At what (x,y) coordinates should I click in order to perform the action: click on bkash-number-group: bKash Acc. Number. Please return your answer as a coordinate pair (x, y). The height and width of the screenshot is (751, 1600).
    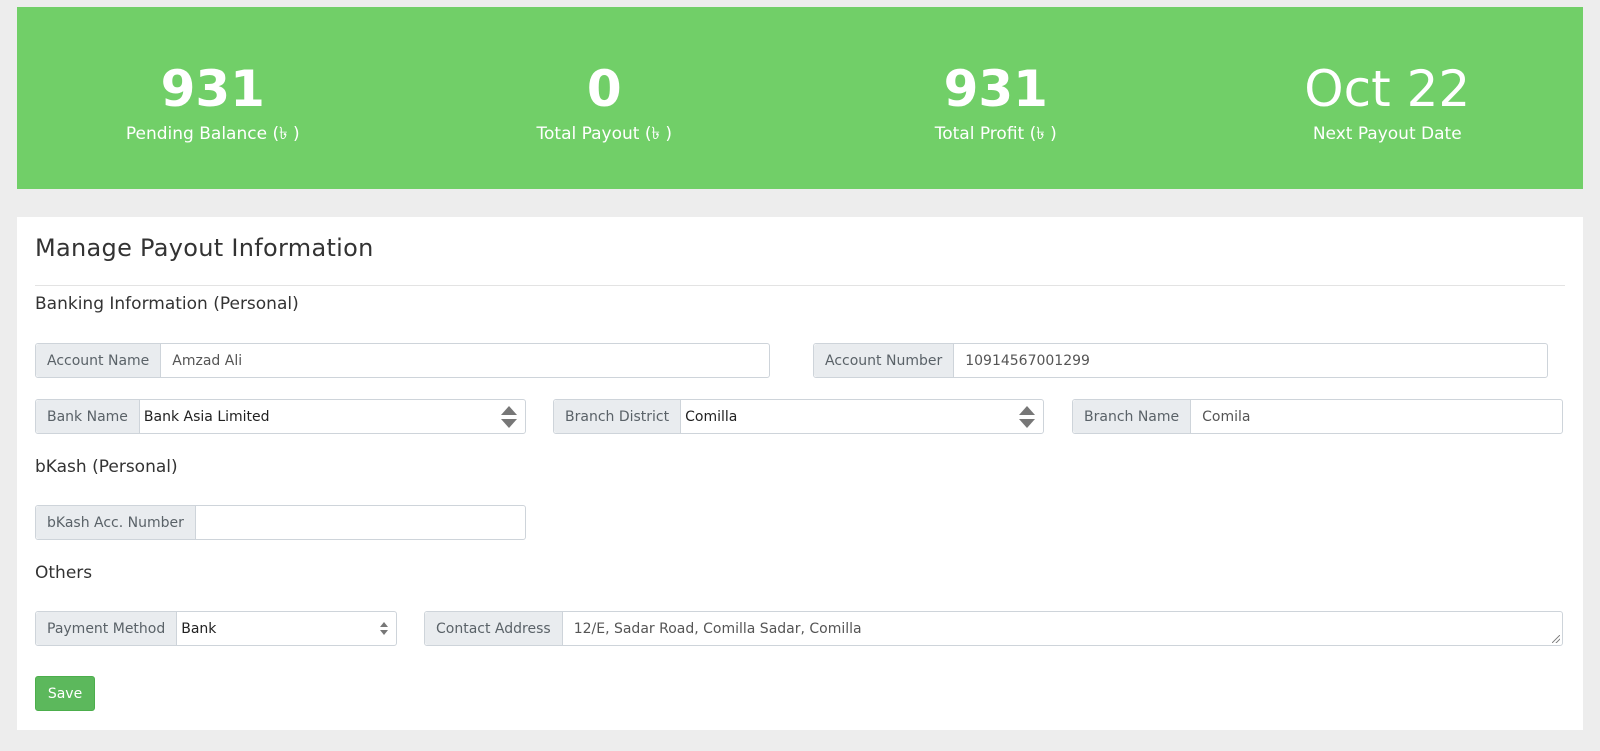
    Looking at the image, I should click on (280, 522).